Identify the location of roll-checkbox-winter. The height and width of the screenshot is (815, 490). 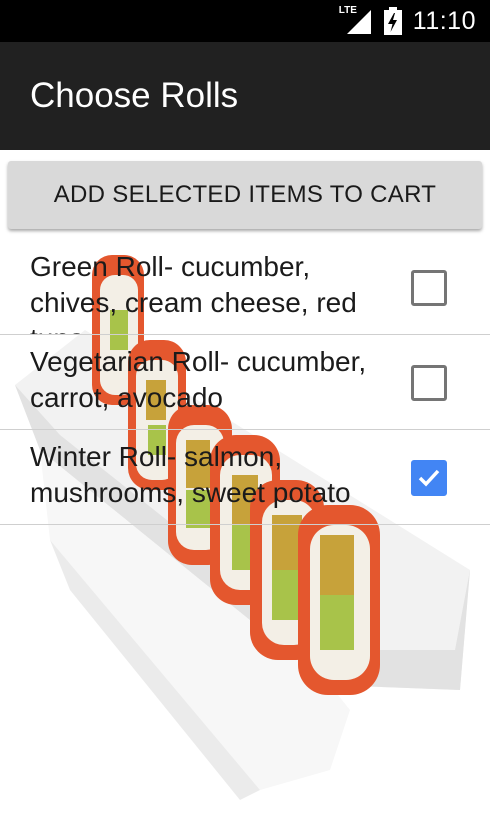
(429, 478).